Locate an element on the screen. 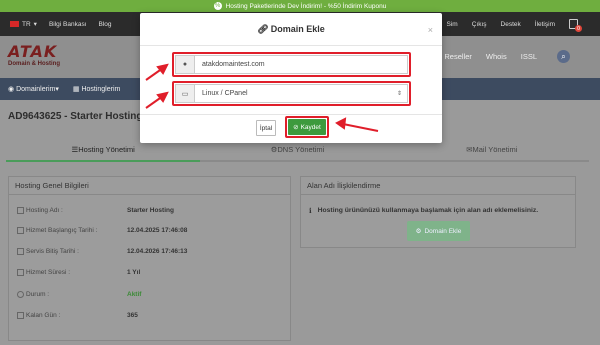 The image size is (600, 345). arrow-to-save is located at coordinates (360, 127).